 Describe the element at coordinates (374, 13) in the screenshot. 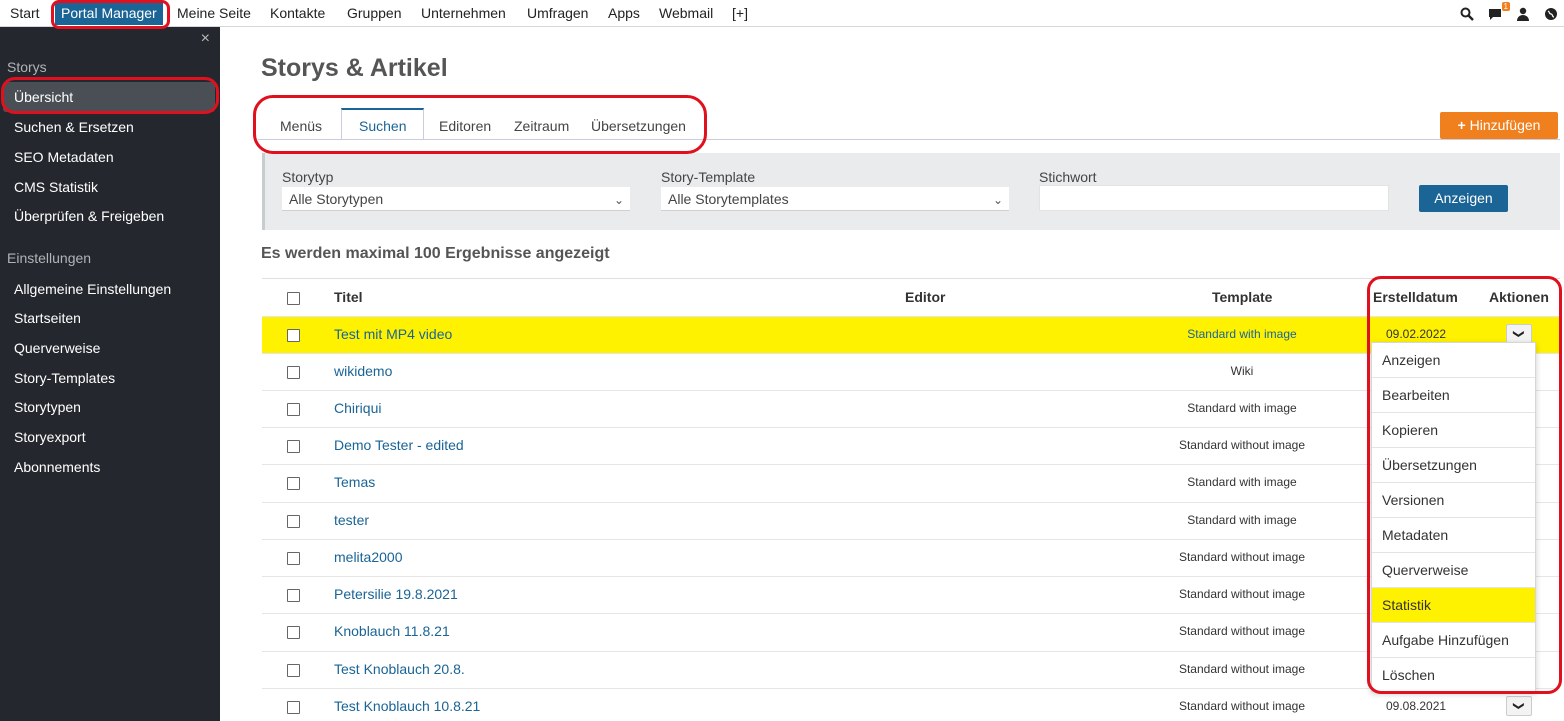

I see `nav-gruppen: Gruppen` at that location.